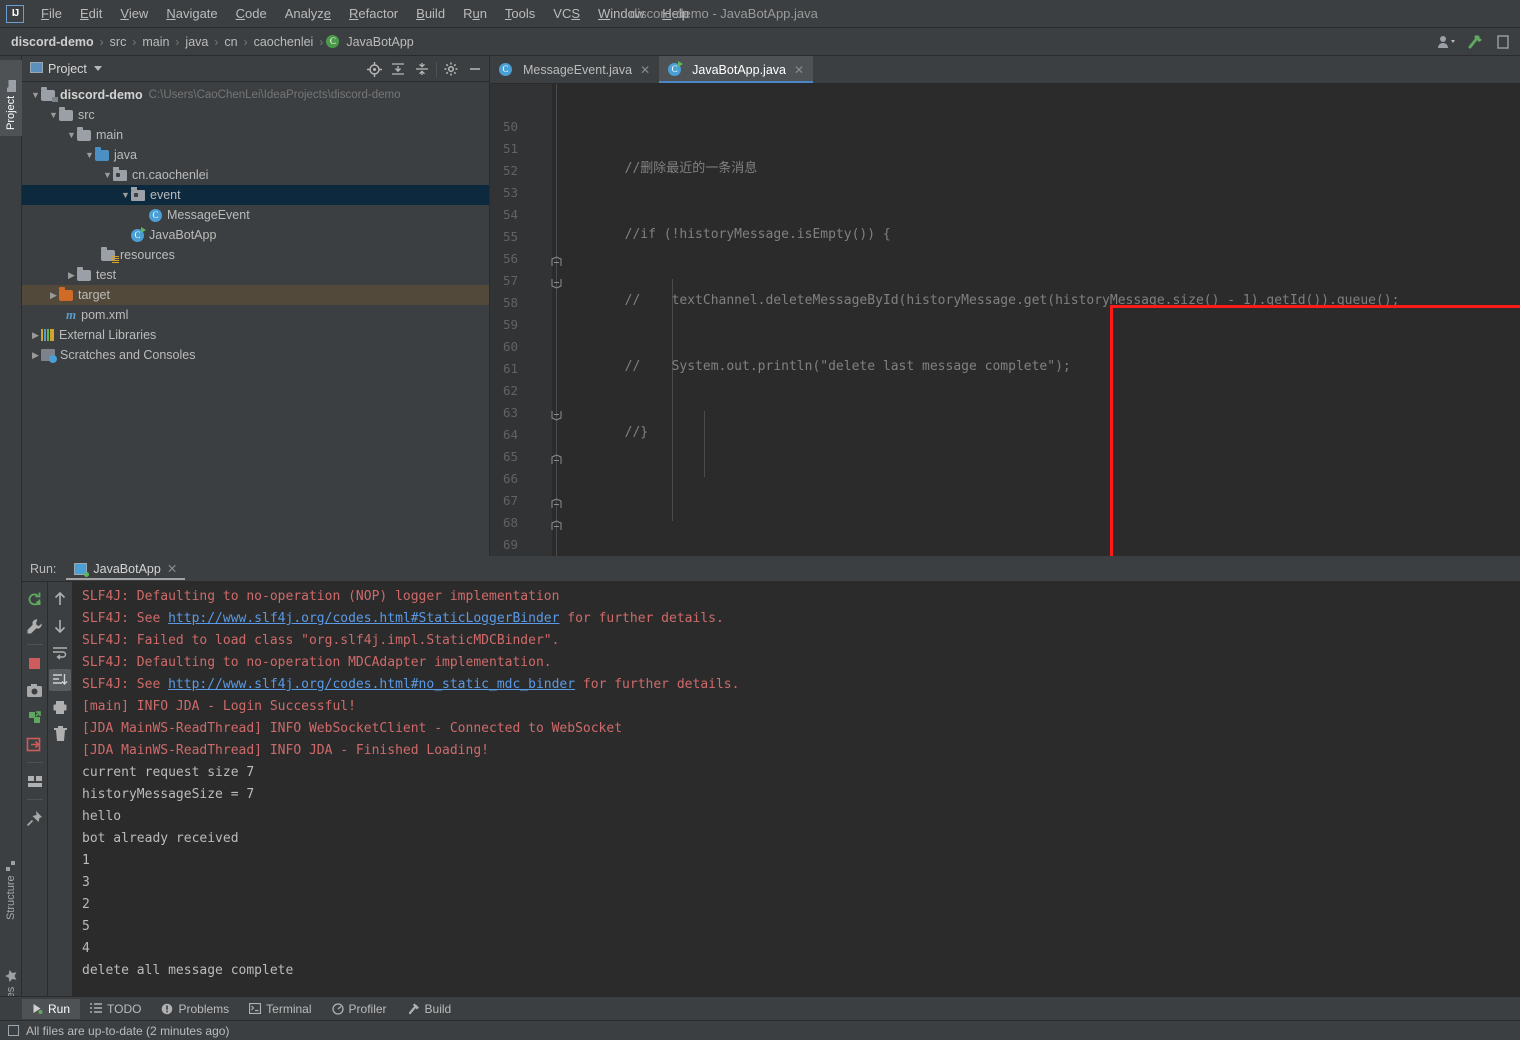 Image resolution: width=1520 pixels, height=1040 pixels. What do you see at coordinates (251, 13) in the screenshot?
I see `menu-code: Code` at bounding box center [251, 13].